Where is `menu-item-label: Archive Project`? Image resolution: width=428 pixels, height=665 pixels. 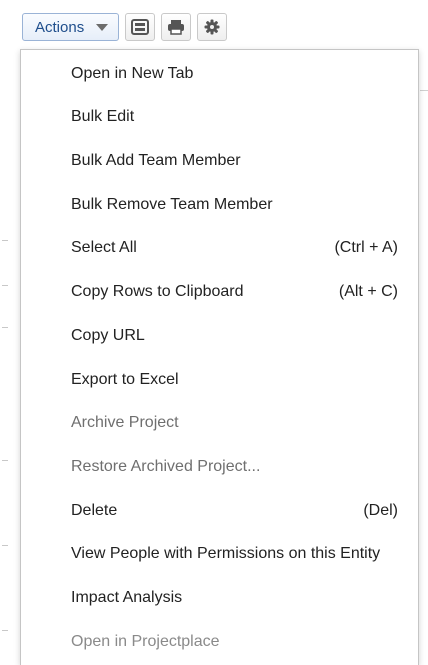 menu-item-label: Archive Project is located at coordinates (125, 422).